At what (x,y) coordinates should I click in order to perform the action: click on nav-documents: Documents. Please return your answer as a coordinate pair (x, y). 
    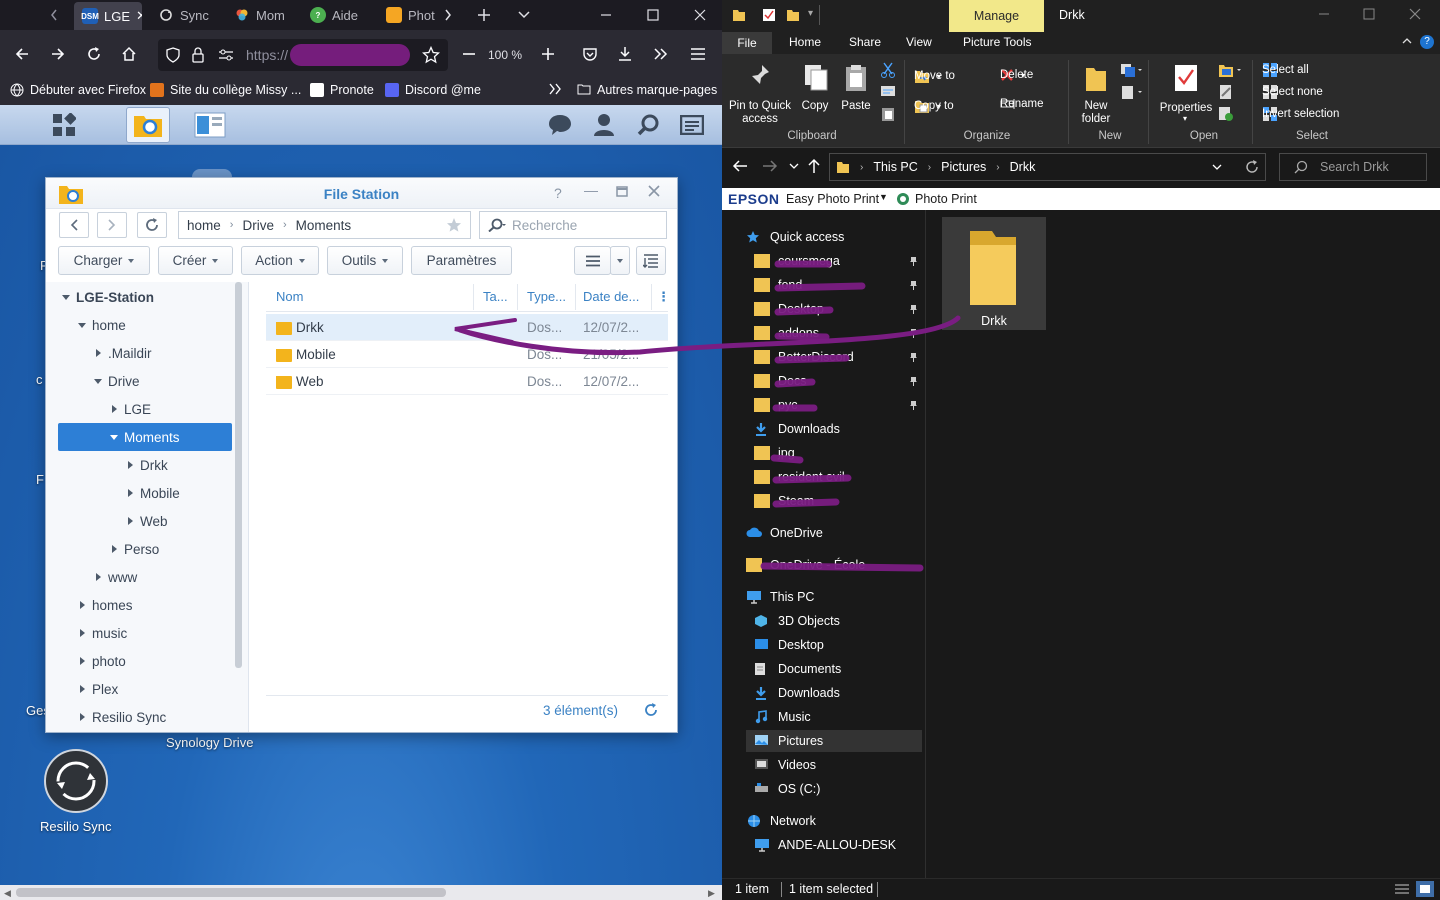
    Looking at the image, I should click on (797, 669).